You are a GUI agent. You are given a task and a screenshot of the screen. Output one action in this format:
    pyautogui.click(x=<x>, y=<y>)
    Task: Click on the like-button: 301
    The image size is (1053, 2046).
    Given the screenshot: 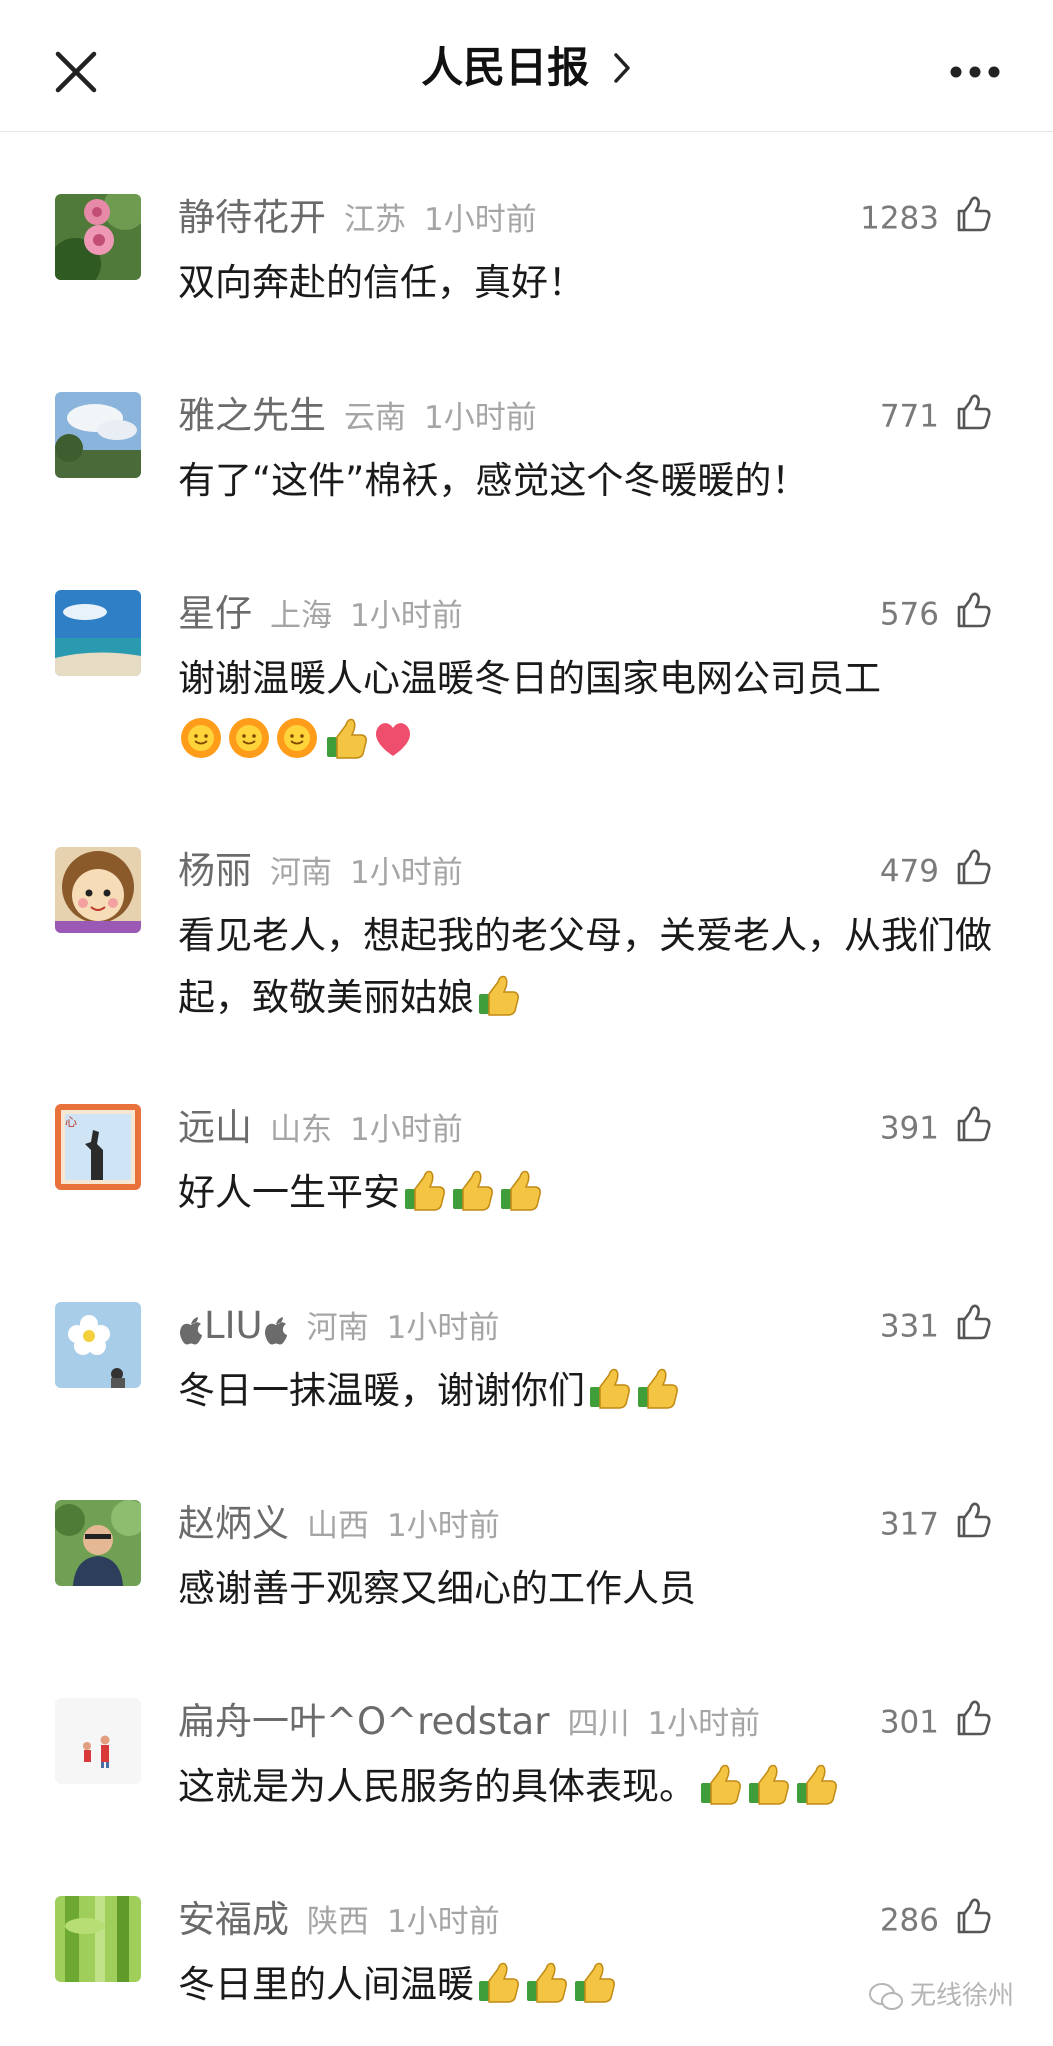 What is the action you would take?
    pyautogui.click(x=937, y=1722)
    